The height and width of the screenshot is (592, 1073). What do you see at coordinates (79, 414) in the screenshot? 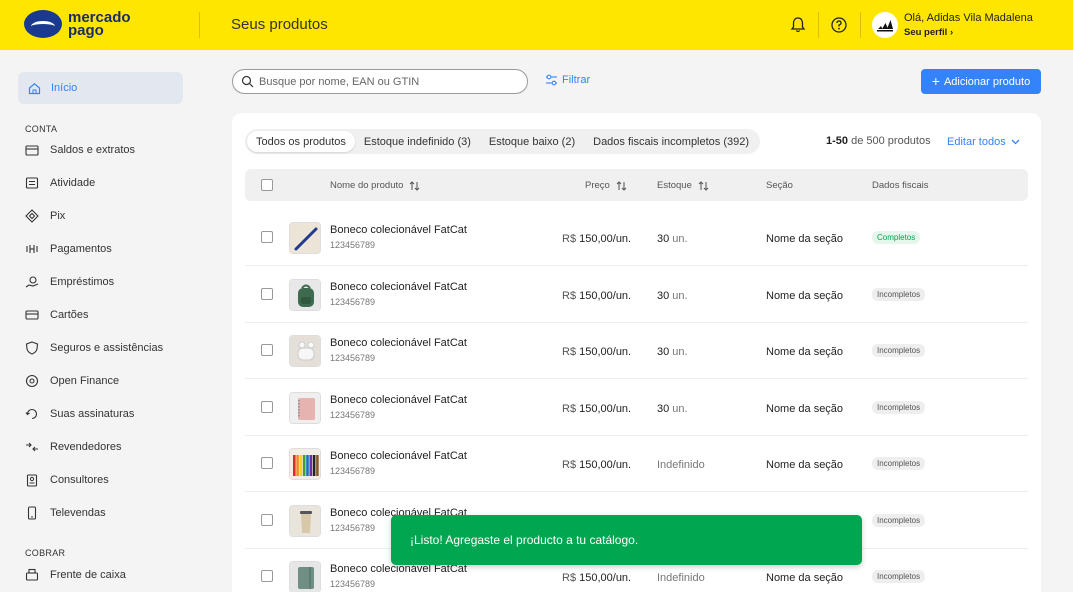
I see `sidebar-item-suas-assinaturas: Suas assinaturas` at bounding box center [79, 414].